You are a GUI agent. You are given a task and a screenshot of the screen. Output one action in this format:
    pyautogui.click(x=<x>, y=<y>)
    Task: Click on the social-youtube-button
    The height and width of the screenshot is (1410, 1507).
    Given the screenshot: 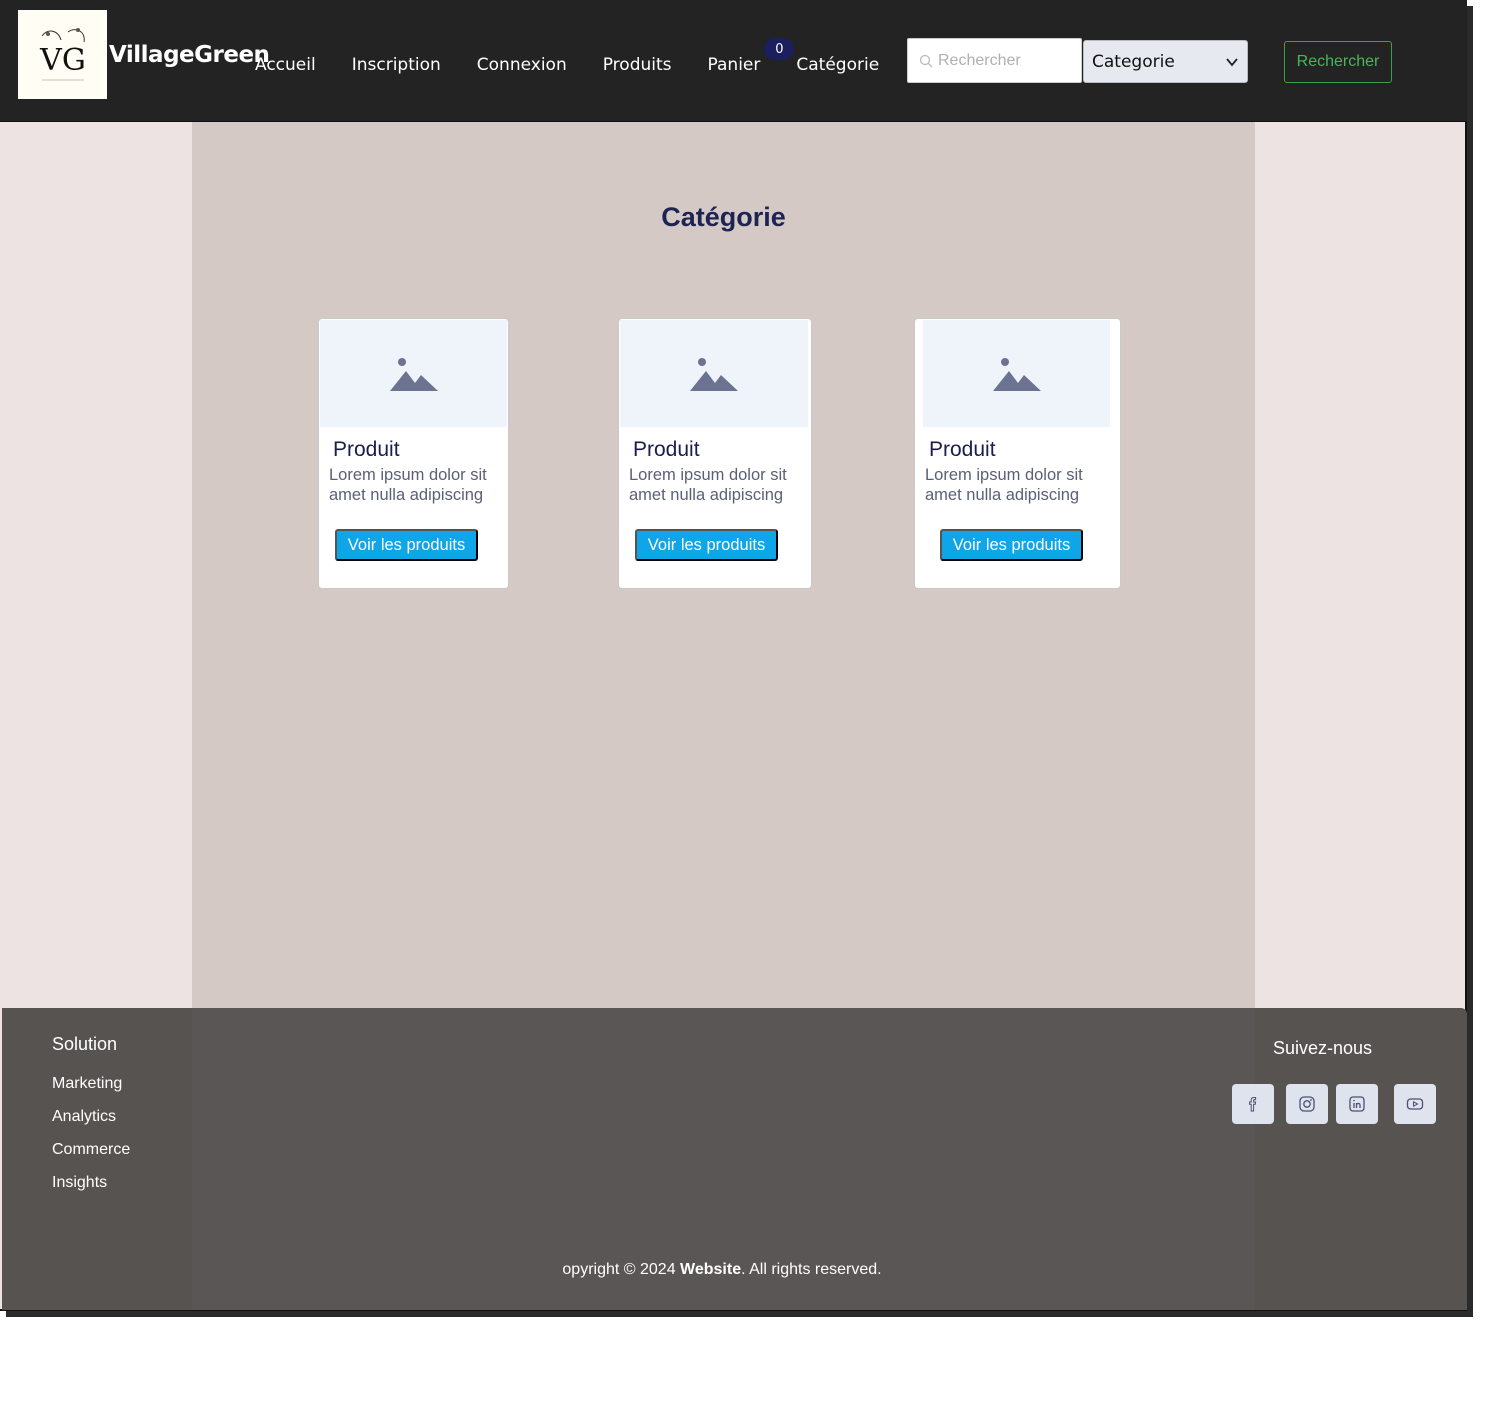 What is the action you would take?
    pyautogui.click(x=1415, y=1104)
    